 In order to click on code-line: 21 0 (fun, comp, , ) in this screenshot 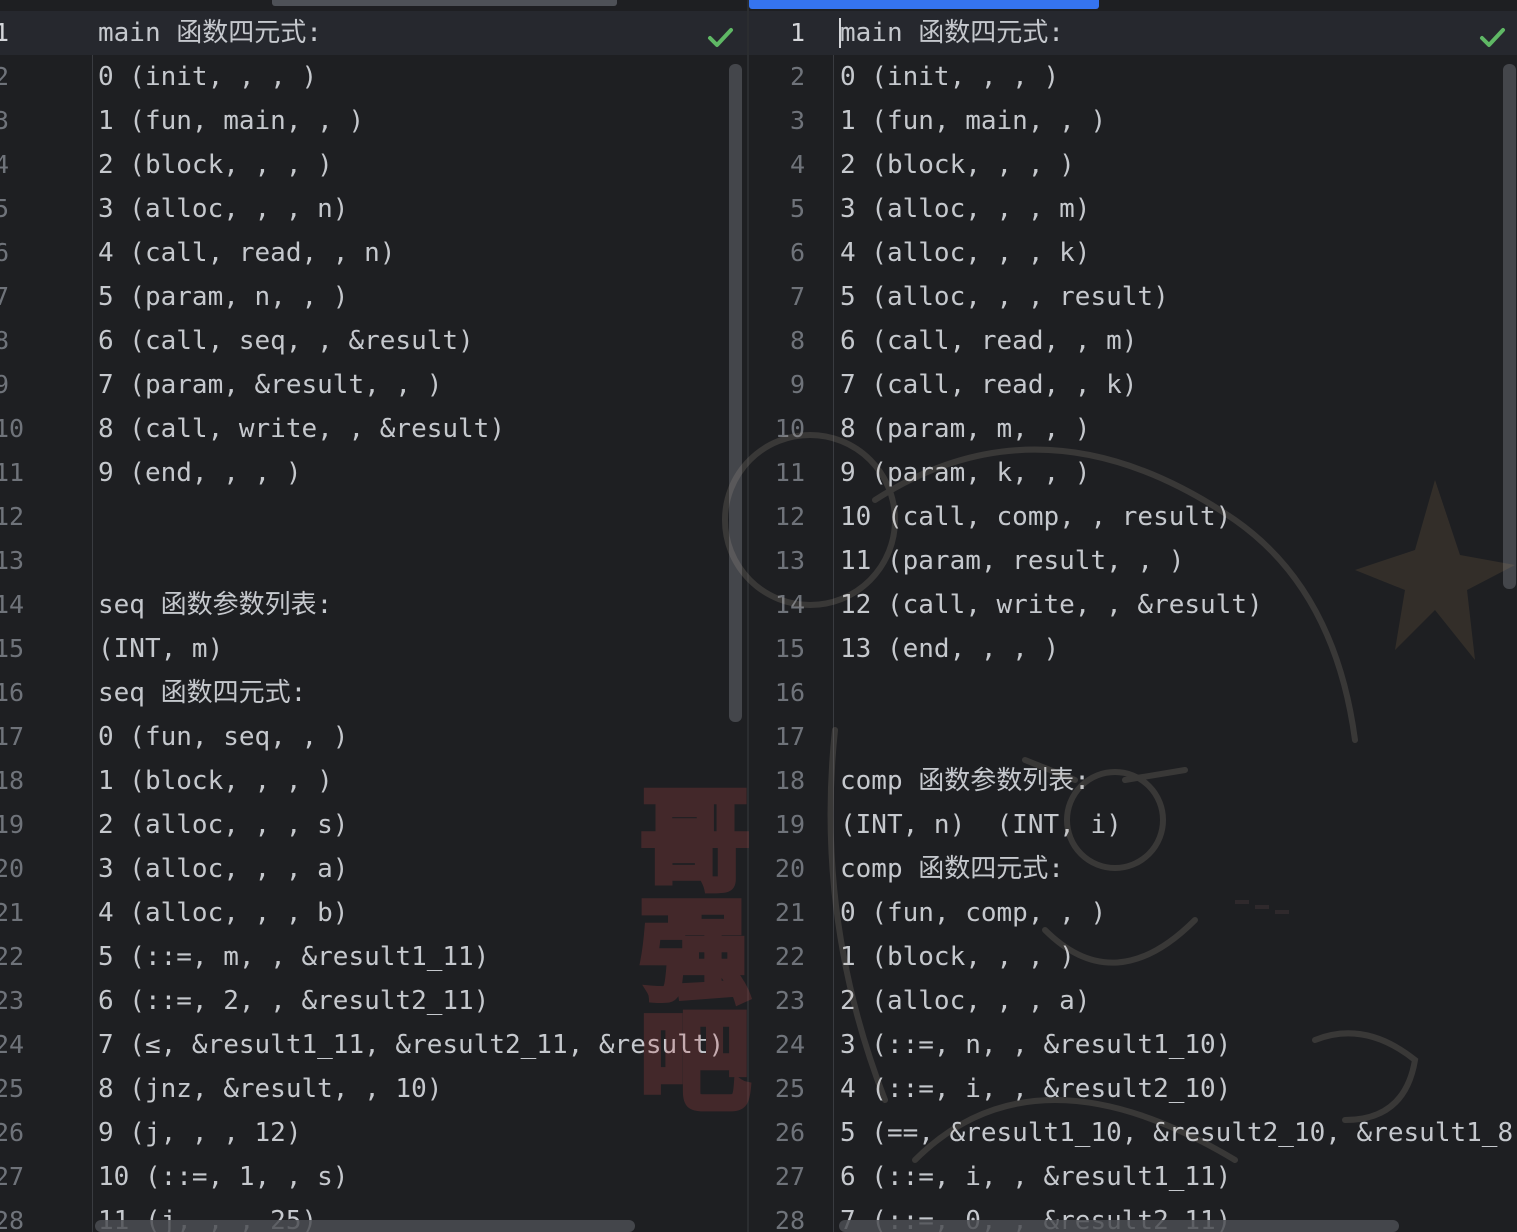, I will do `click(1133, 913)`.